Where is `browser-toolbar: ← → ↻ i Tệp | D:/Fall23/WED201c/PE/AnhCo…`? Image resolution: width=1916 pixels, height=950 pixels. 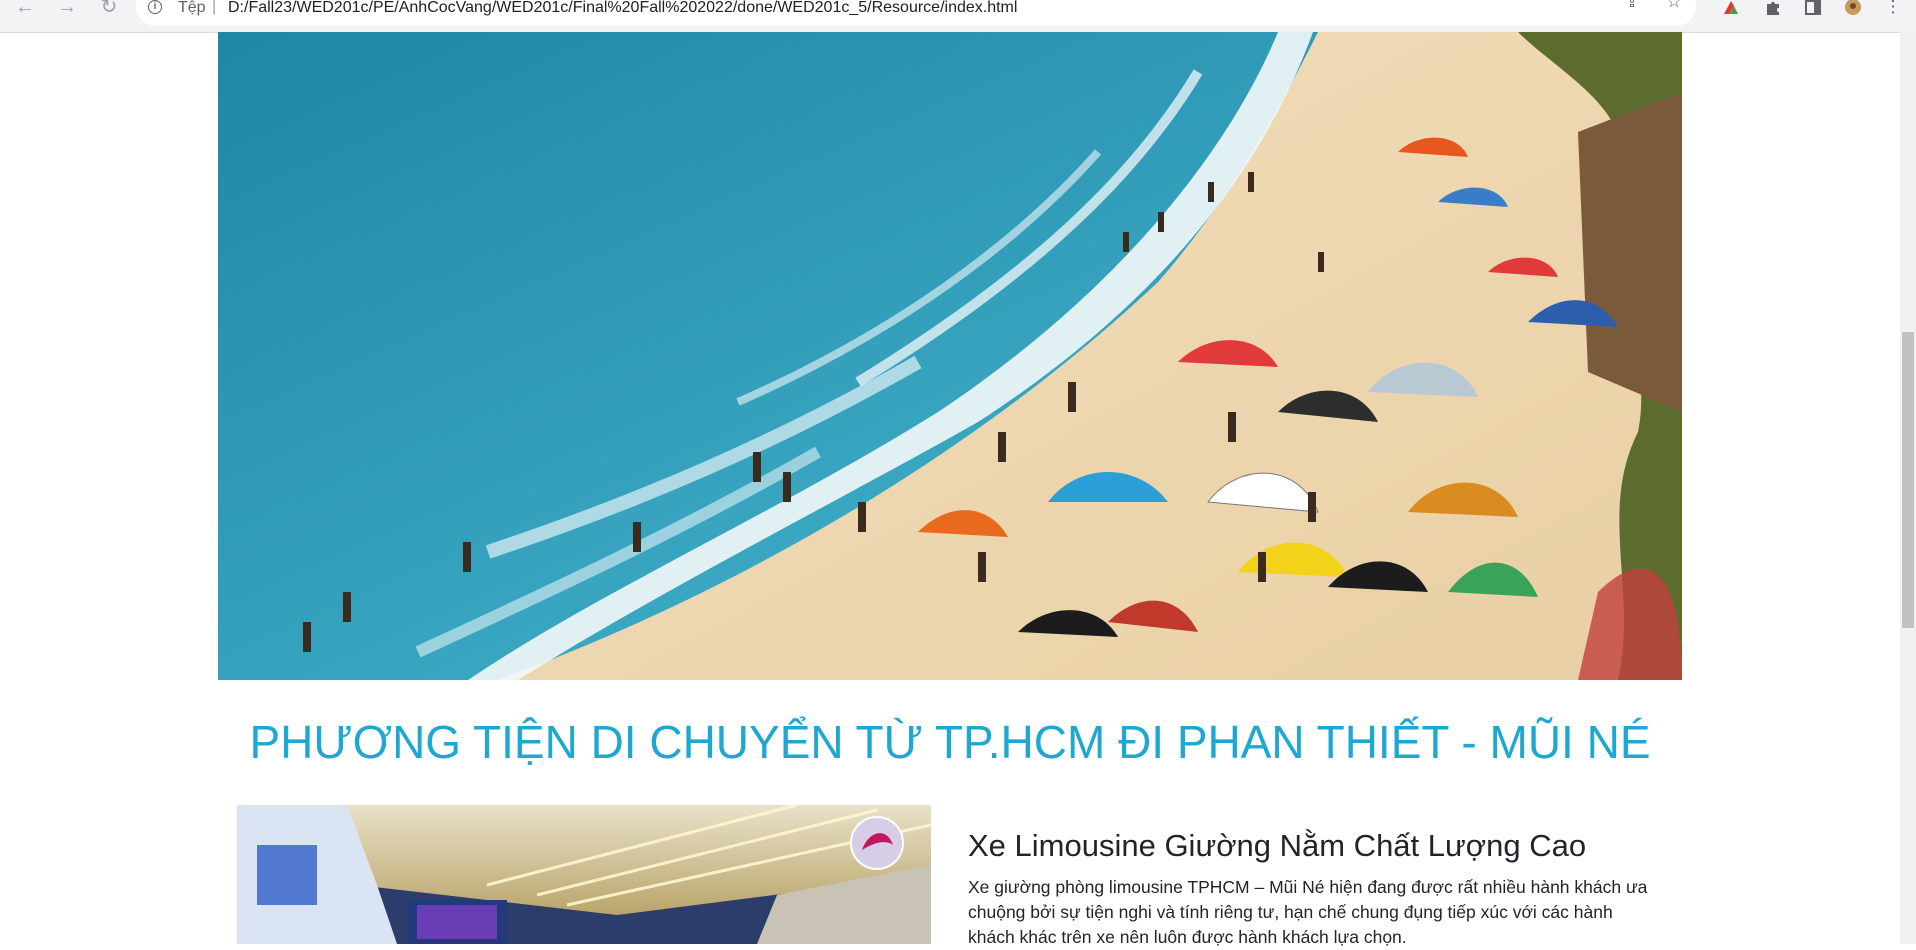 browser-toolbar: ← → ↻ i Tệp | D:/Fall23/WED201c/PE/AnhCo… is located at coordinates (958, 16).